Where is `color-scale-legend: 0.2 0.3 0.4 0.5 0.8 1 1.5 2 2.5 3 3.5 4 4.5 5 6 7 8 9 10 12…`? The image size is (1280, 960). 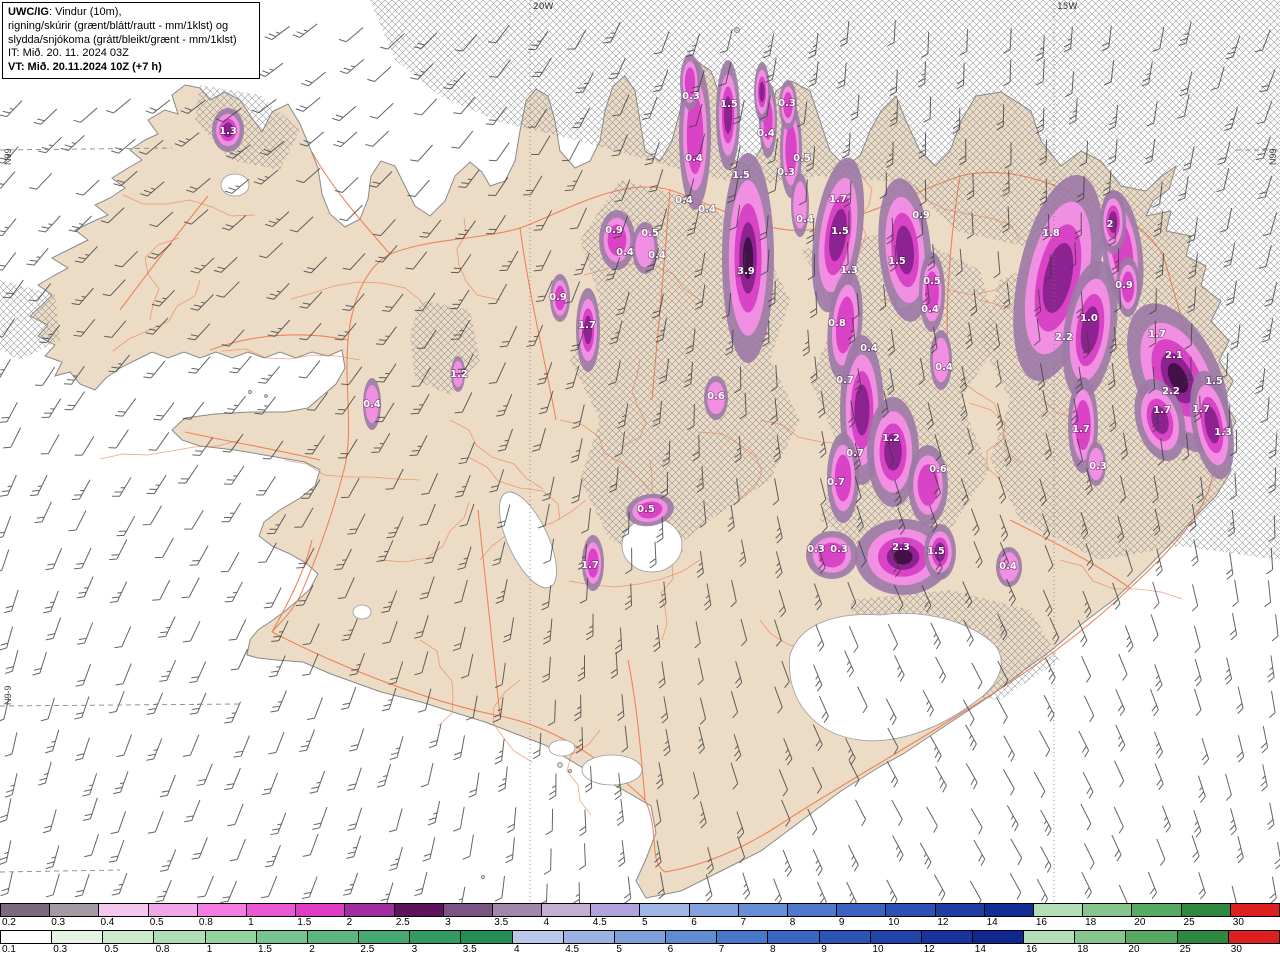
color-scale-legend: 0.2 0.3 0.4 0.5 0.8 1 1.5 2 2.5 3 3.5 4 4.5 5 6 7 8 9 10 12… is located at coordinates (640, 931).